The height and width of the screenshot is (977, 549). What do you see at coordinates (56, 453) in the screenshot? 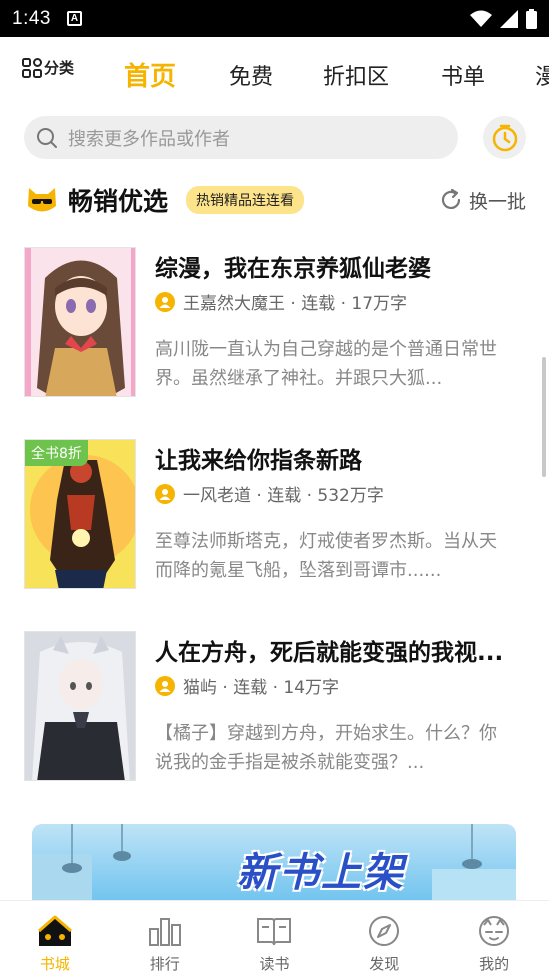
I see `discount-badge: 全书8折` at bounding box center [56, 453].